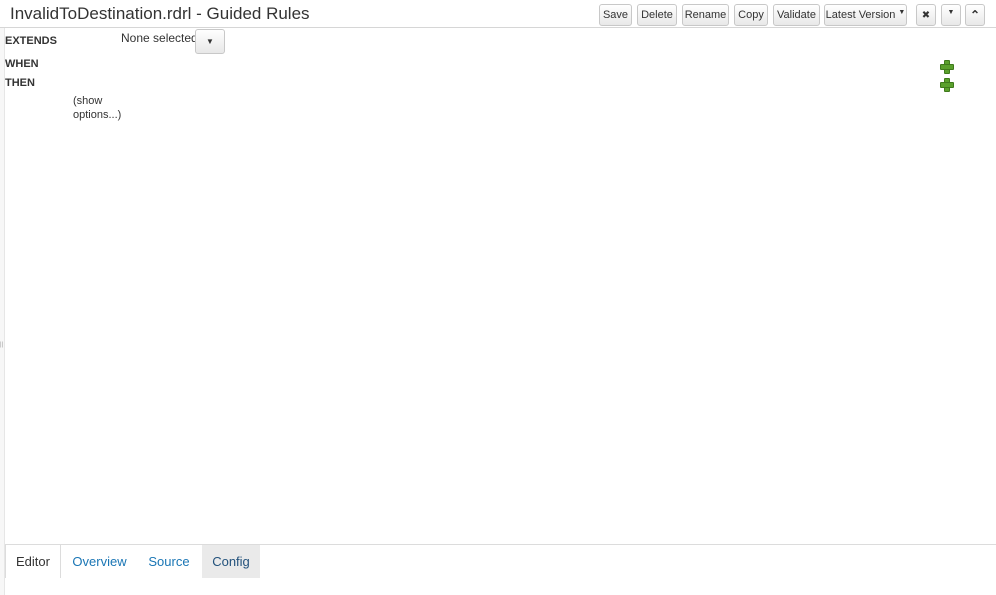 Image resolution: width=996 pixels, height=595 pixels. I want to click on save-button: Save, so click(615, 15).